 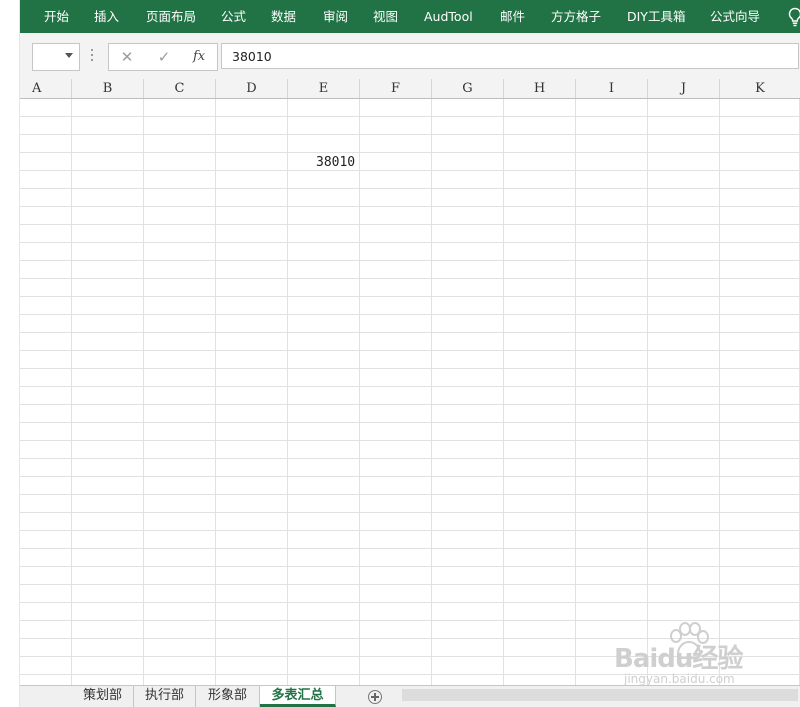 I want to click on column-header-b: B, so click(x=108, y=88).